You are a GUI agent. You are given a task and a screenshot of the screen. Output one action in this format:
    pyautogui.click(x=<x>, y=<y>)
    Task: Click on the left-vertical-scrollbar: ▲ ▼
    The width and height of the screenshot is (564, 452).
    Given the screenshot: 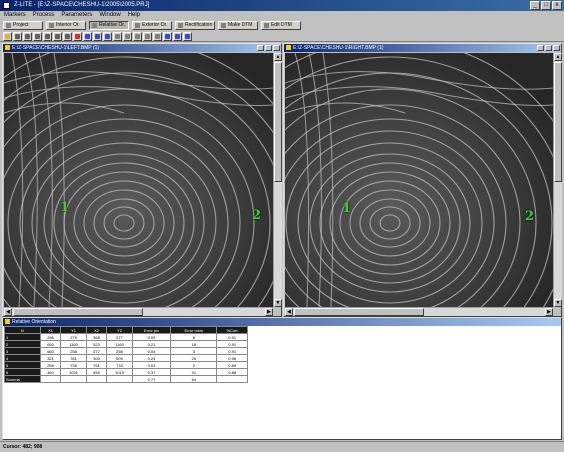 What is the action you would take?
    pyautogui.click(x=277, y=180)
    